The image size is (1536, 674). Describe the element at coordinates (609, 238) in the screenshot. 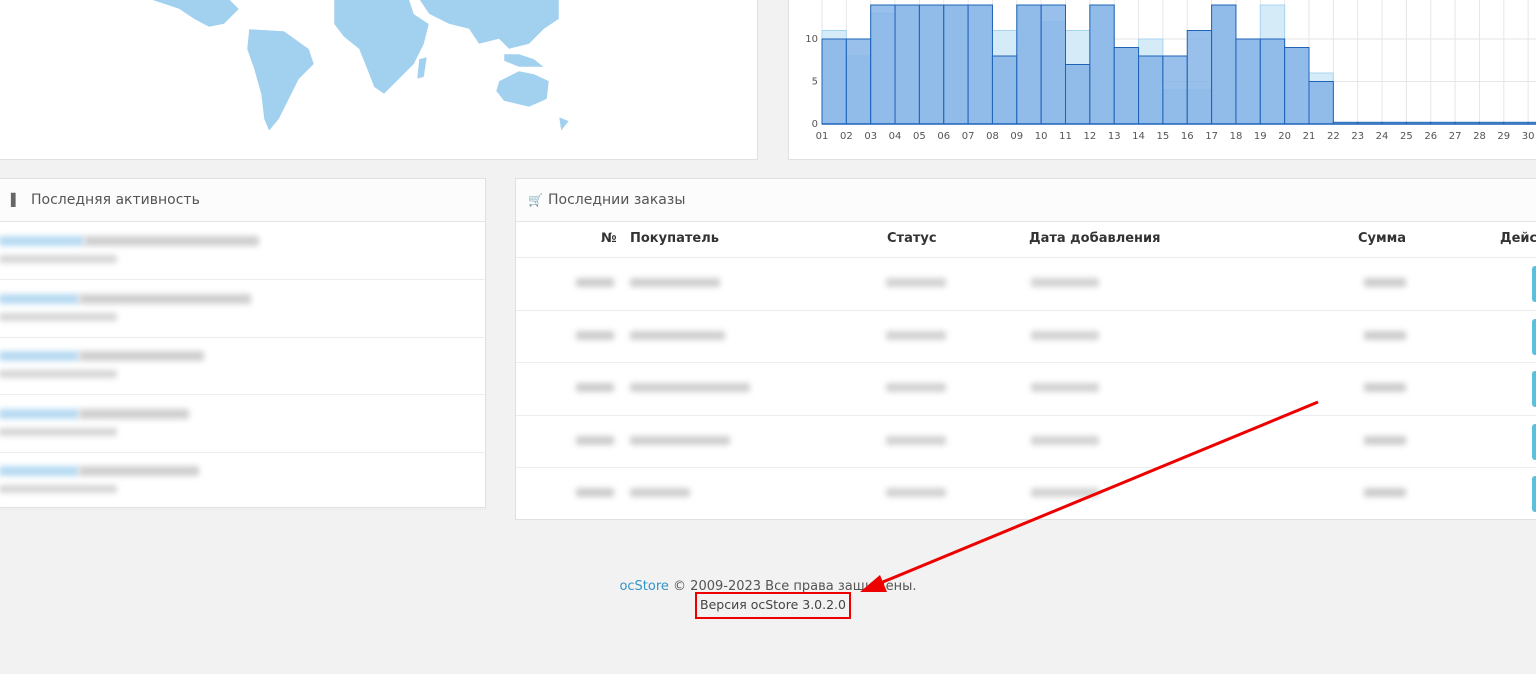

I see `col-number: №` at that location.